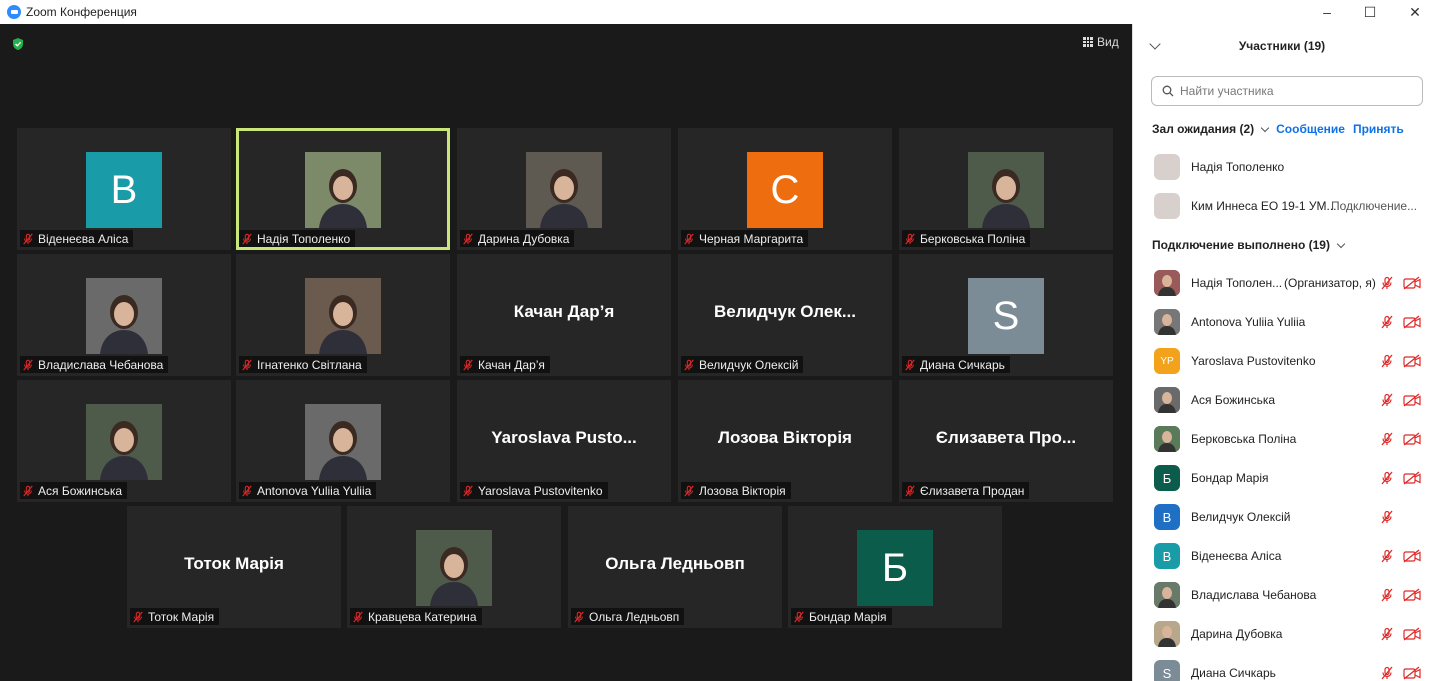  What do you see at coordinates (1167, 556) in the screenshot?
I see `participant-avatar: B` at bounding box center [1167, 556].